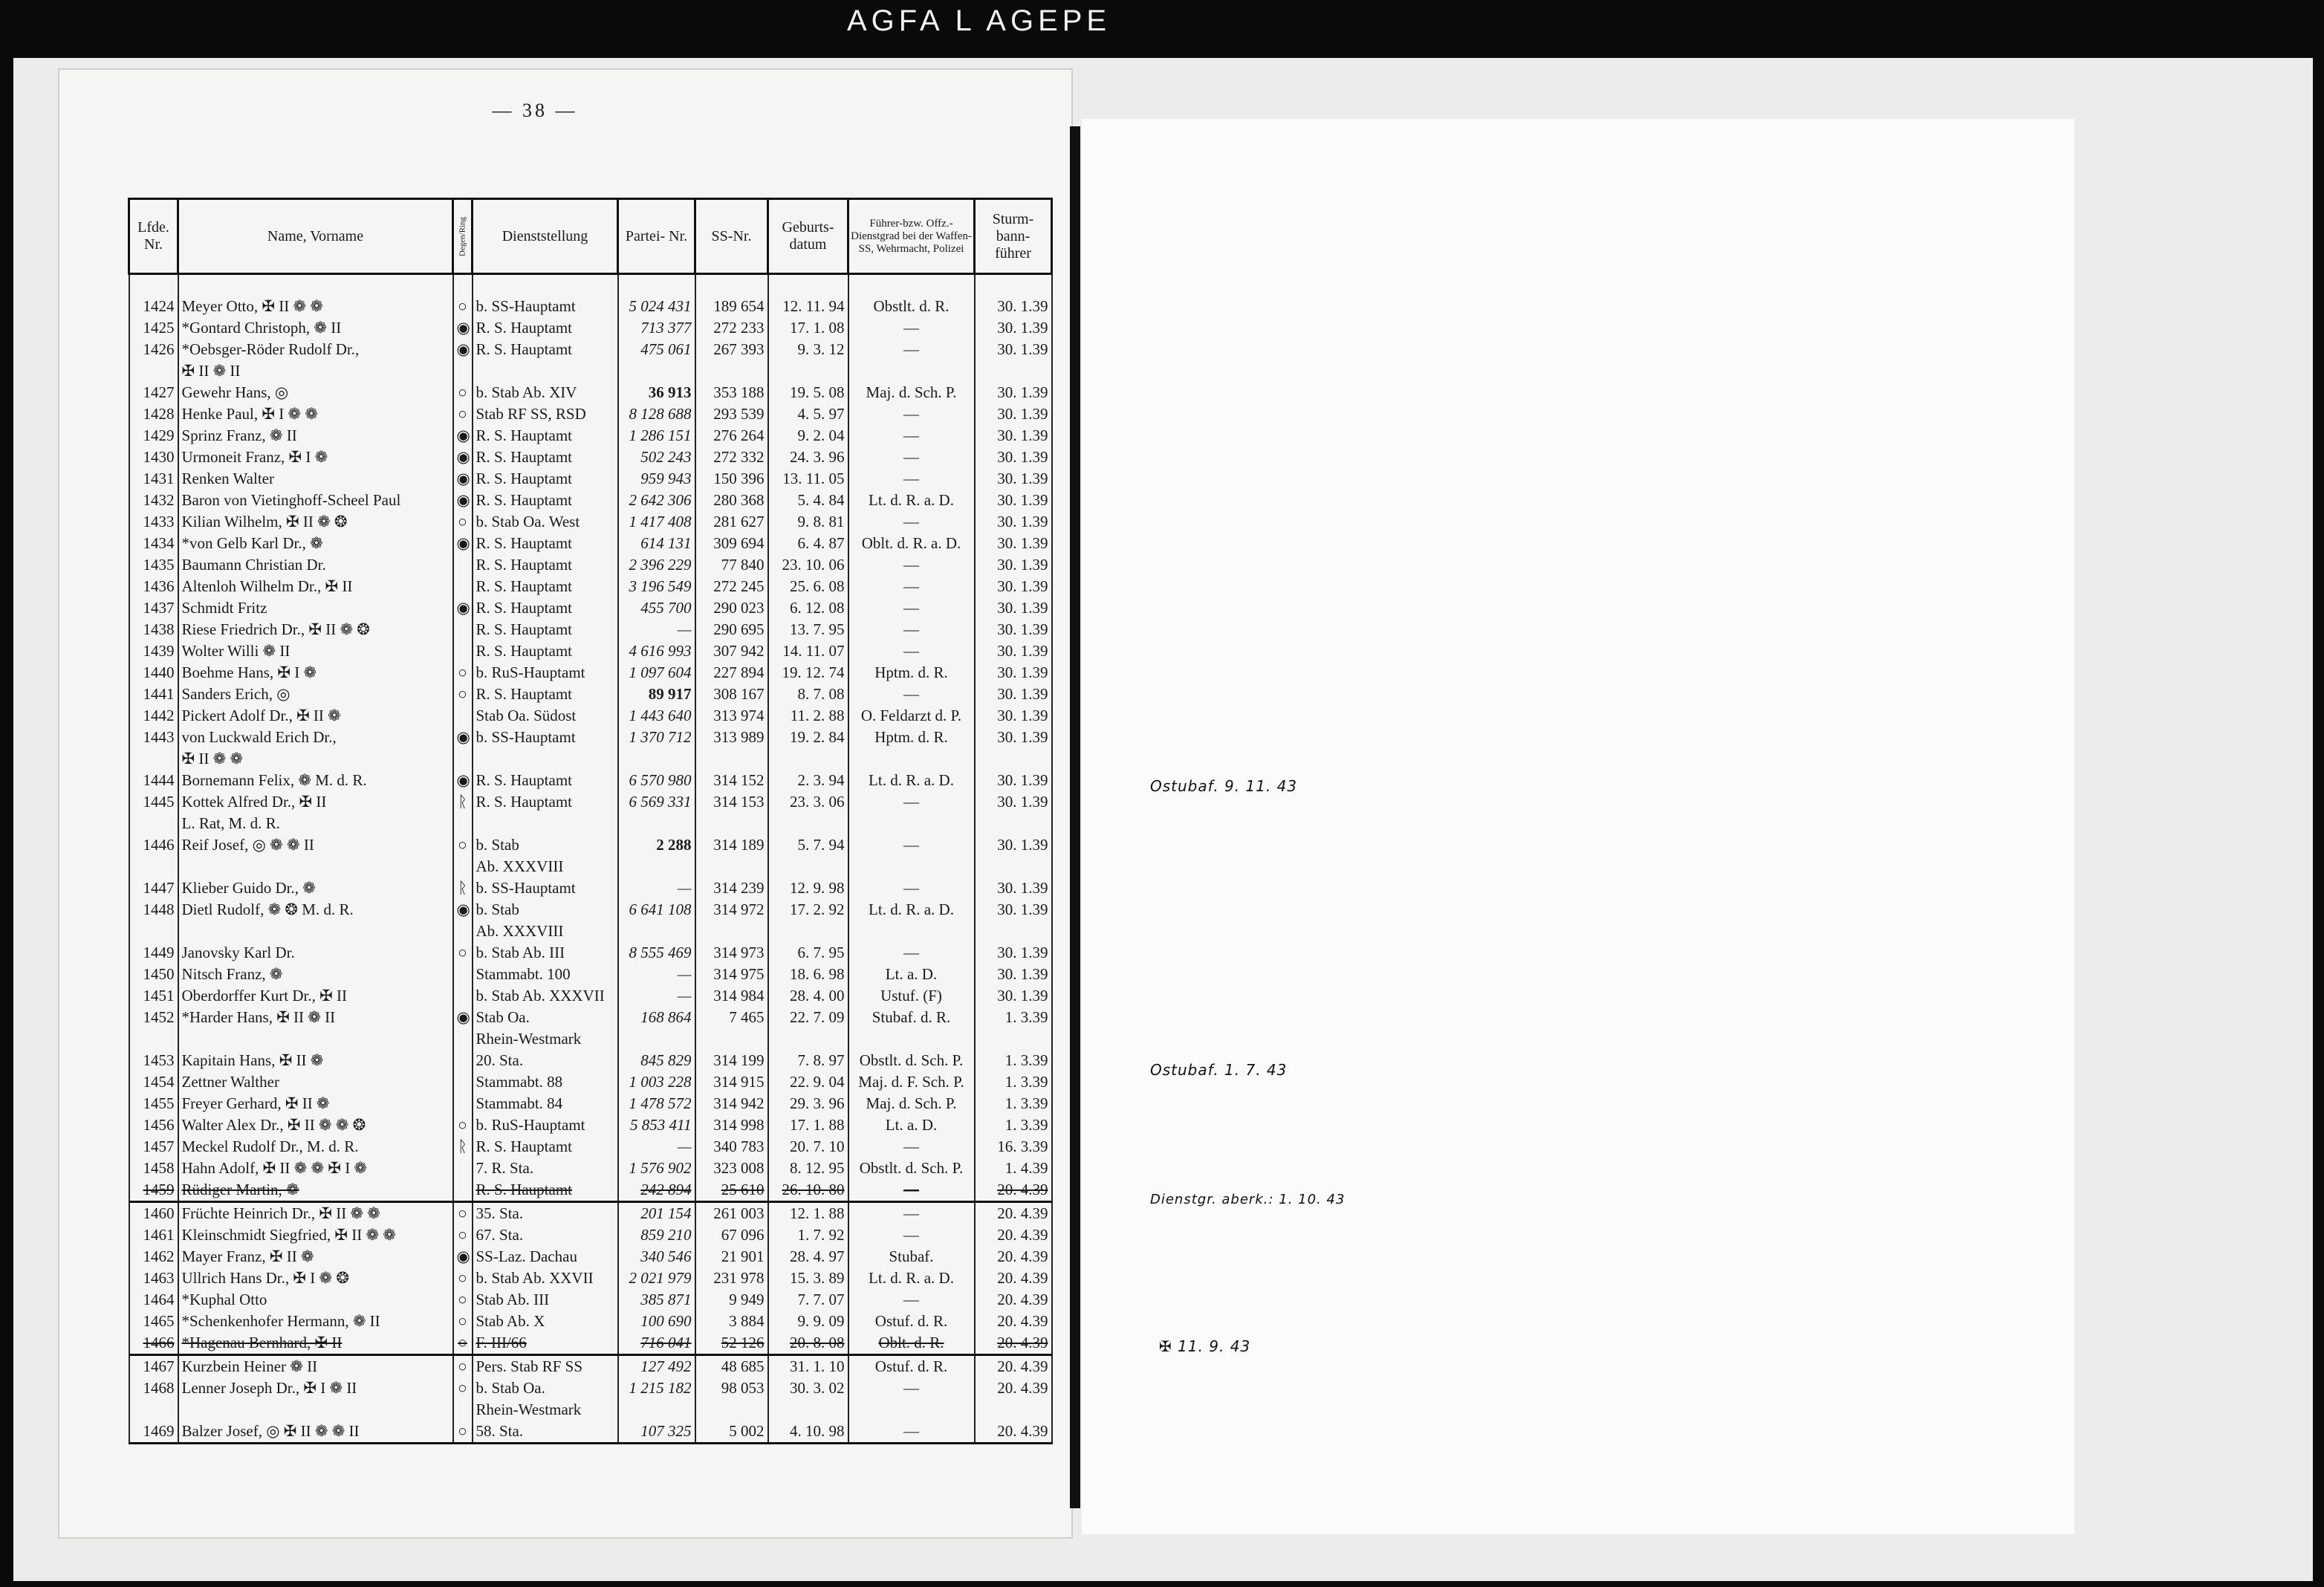  Describe the element at coordinates (153, 673) in the screenshot. I see `entry-number: 1440` at that location.